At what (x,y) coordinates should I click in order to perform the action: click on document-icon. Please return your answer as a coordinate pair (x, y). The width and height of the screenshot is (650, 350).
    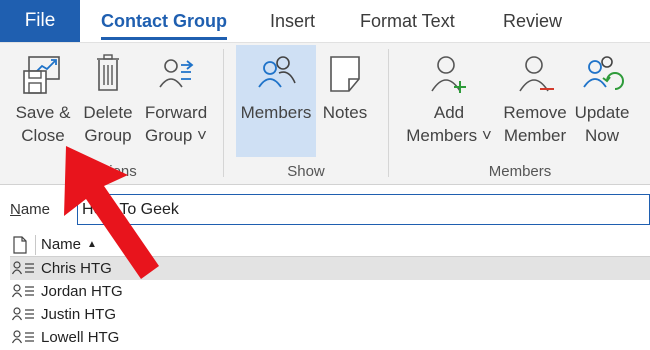
    Looking at the image, I should click on (20, 245).